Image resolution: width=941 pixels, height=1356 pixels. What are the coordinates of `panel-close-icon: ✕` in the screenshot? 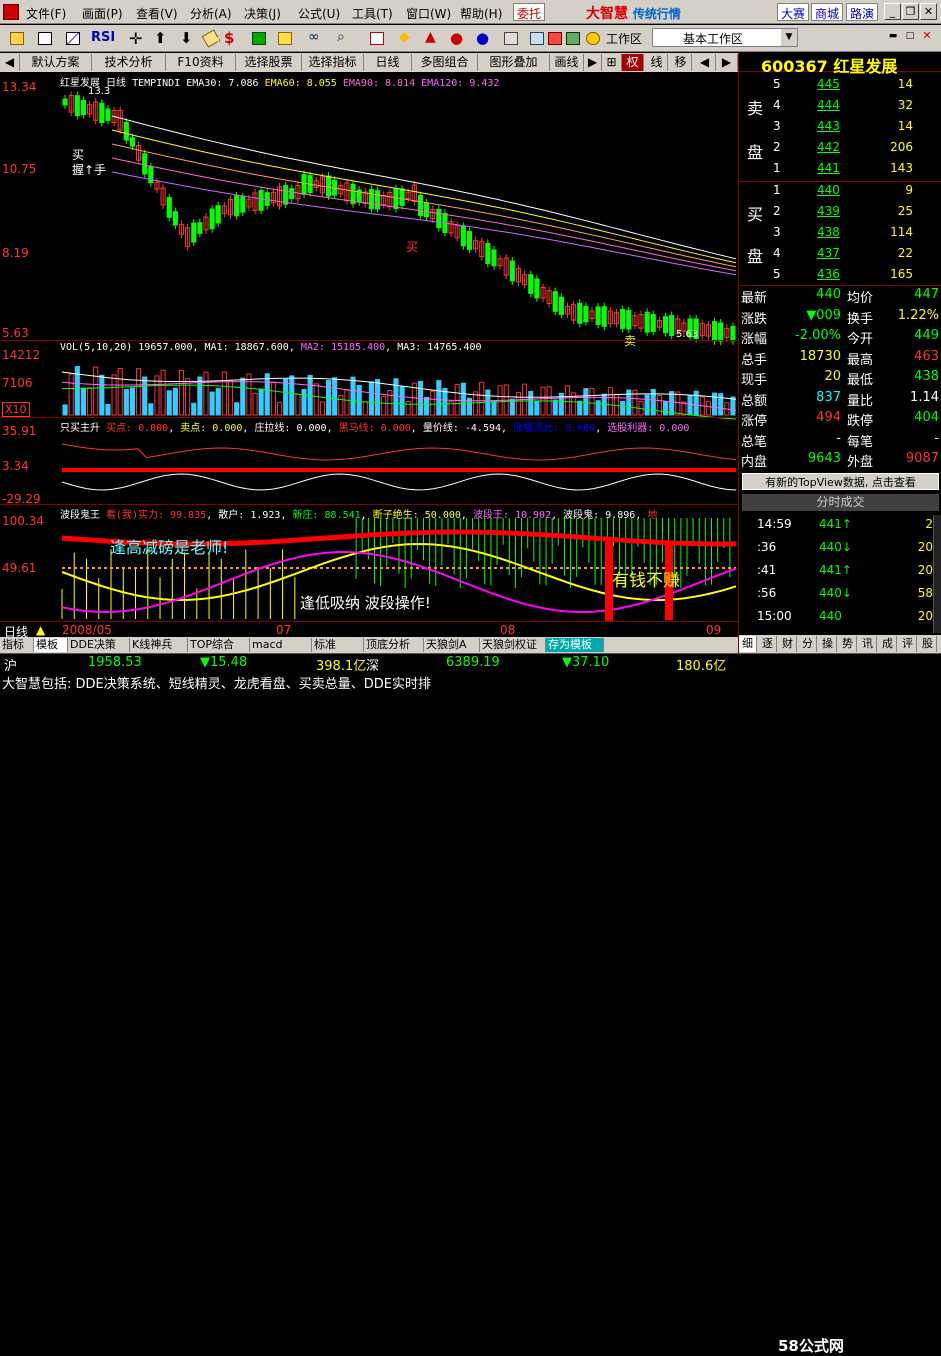 It's located at (927, 37).